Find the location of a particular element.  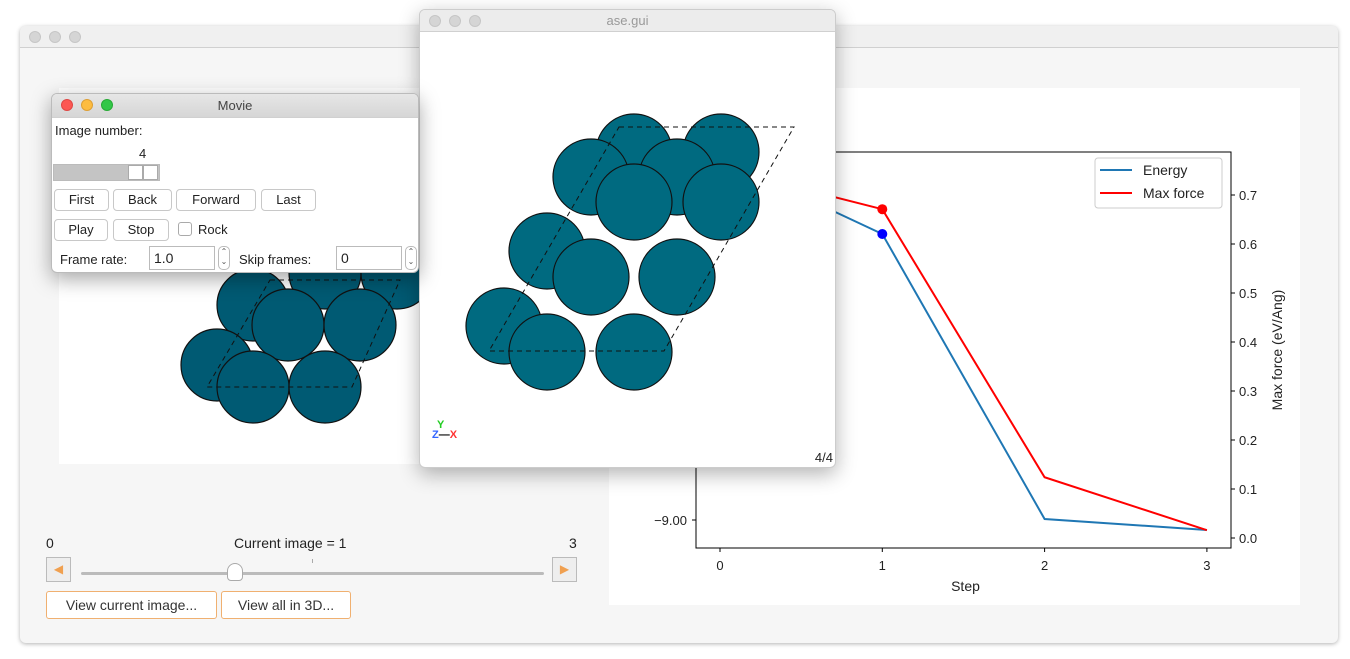

right-tick-label: 0.3 is located at coordinates (1248, 391).